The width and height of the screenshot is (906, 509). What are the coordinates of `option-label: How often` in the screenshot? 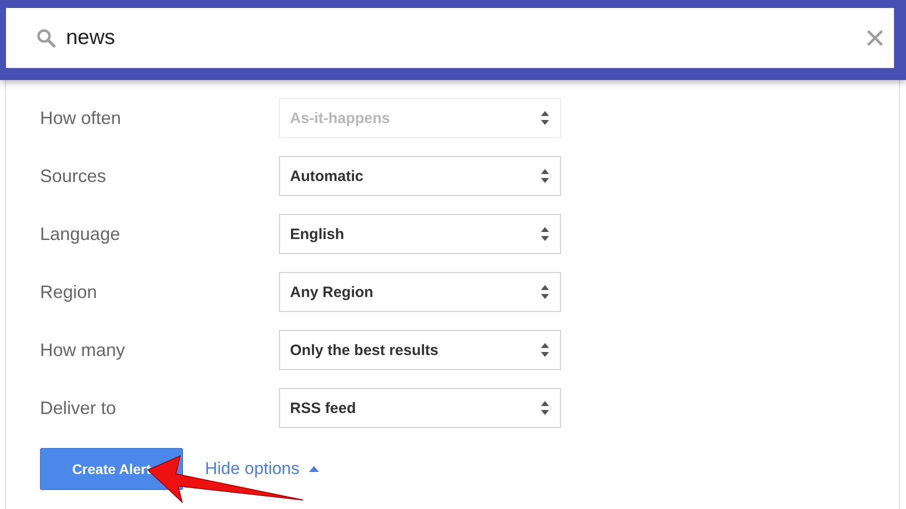 It's located at (81, 118).